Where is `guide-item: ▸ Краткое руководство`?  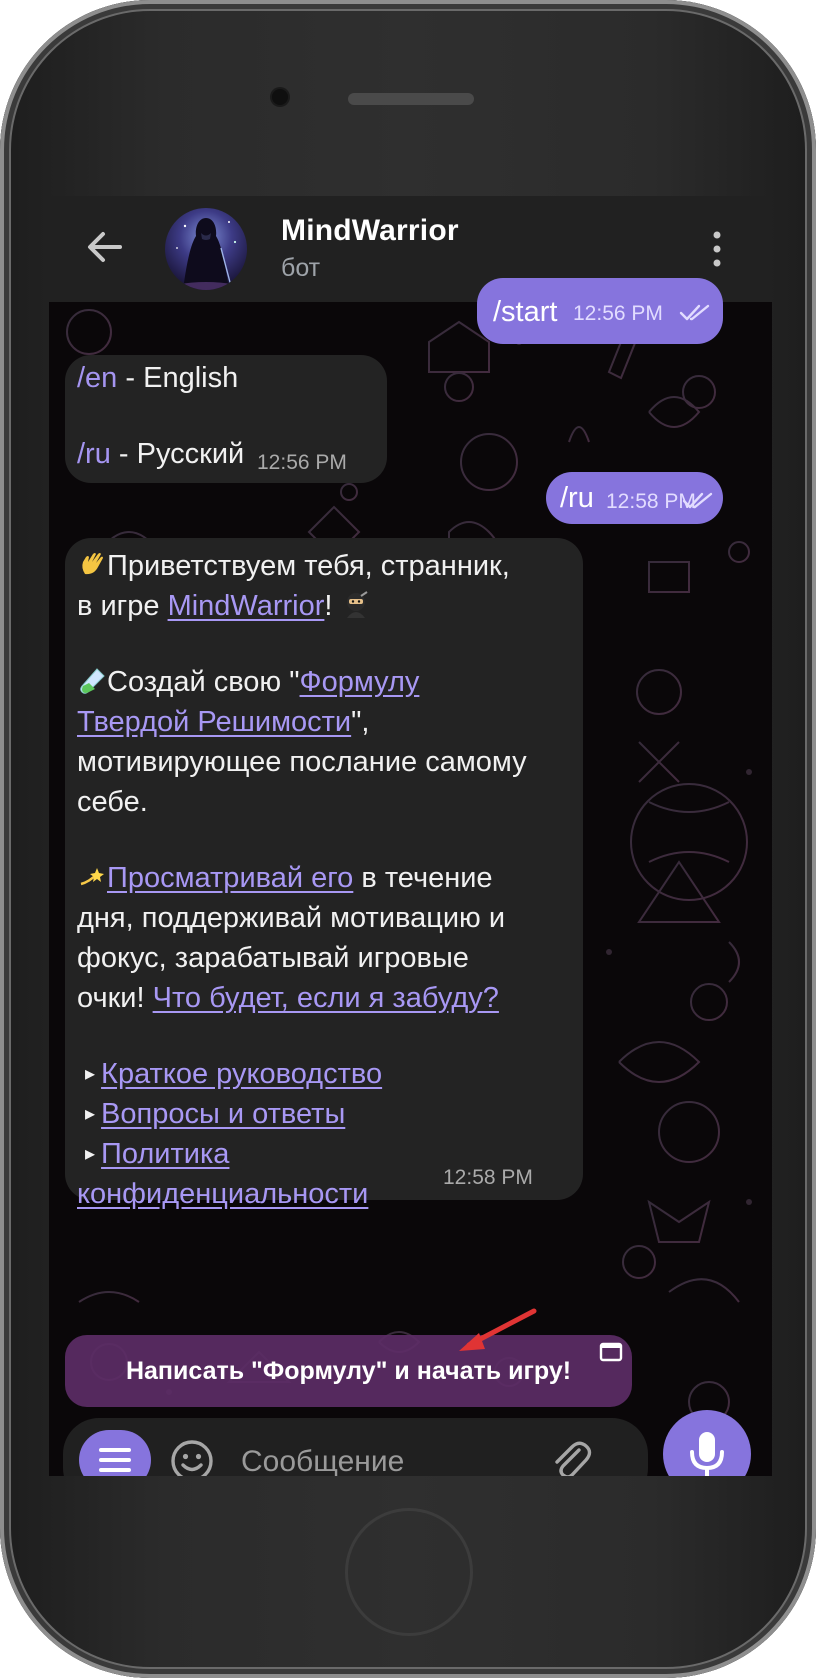
guide-item: ▸ Краткое руководство is located at coordinates (327, 1074).